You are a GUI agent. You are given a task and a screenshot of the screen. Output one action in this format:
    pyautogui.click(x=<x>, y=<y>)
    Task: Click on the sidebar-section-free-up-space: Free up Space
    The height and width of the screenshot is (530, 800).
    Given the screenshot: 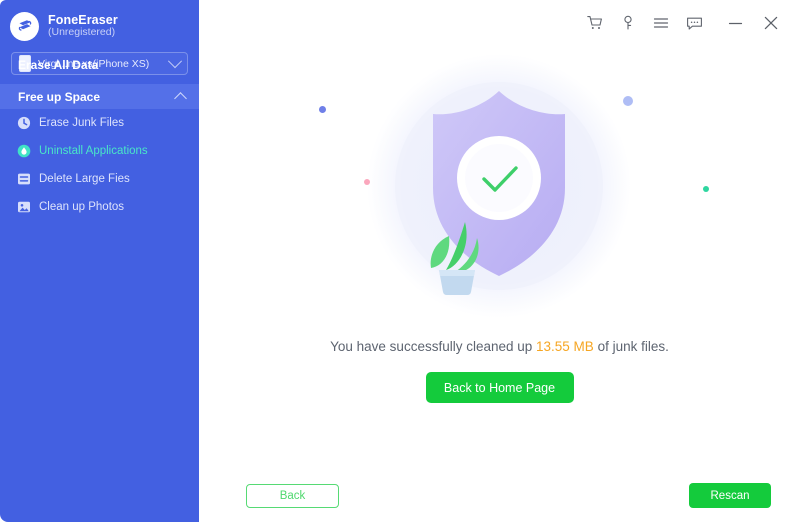 What is the action you would take?
    pyautogui.click(x=99, y=96)
    